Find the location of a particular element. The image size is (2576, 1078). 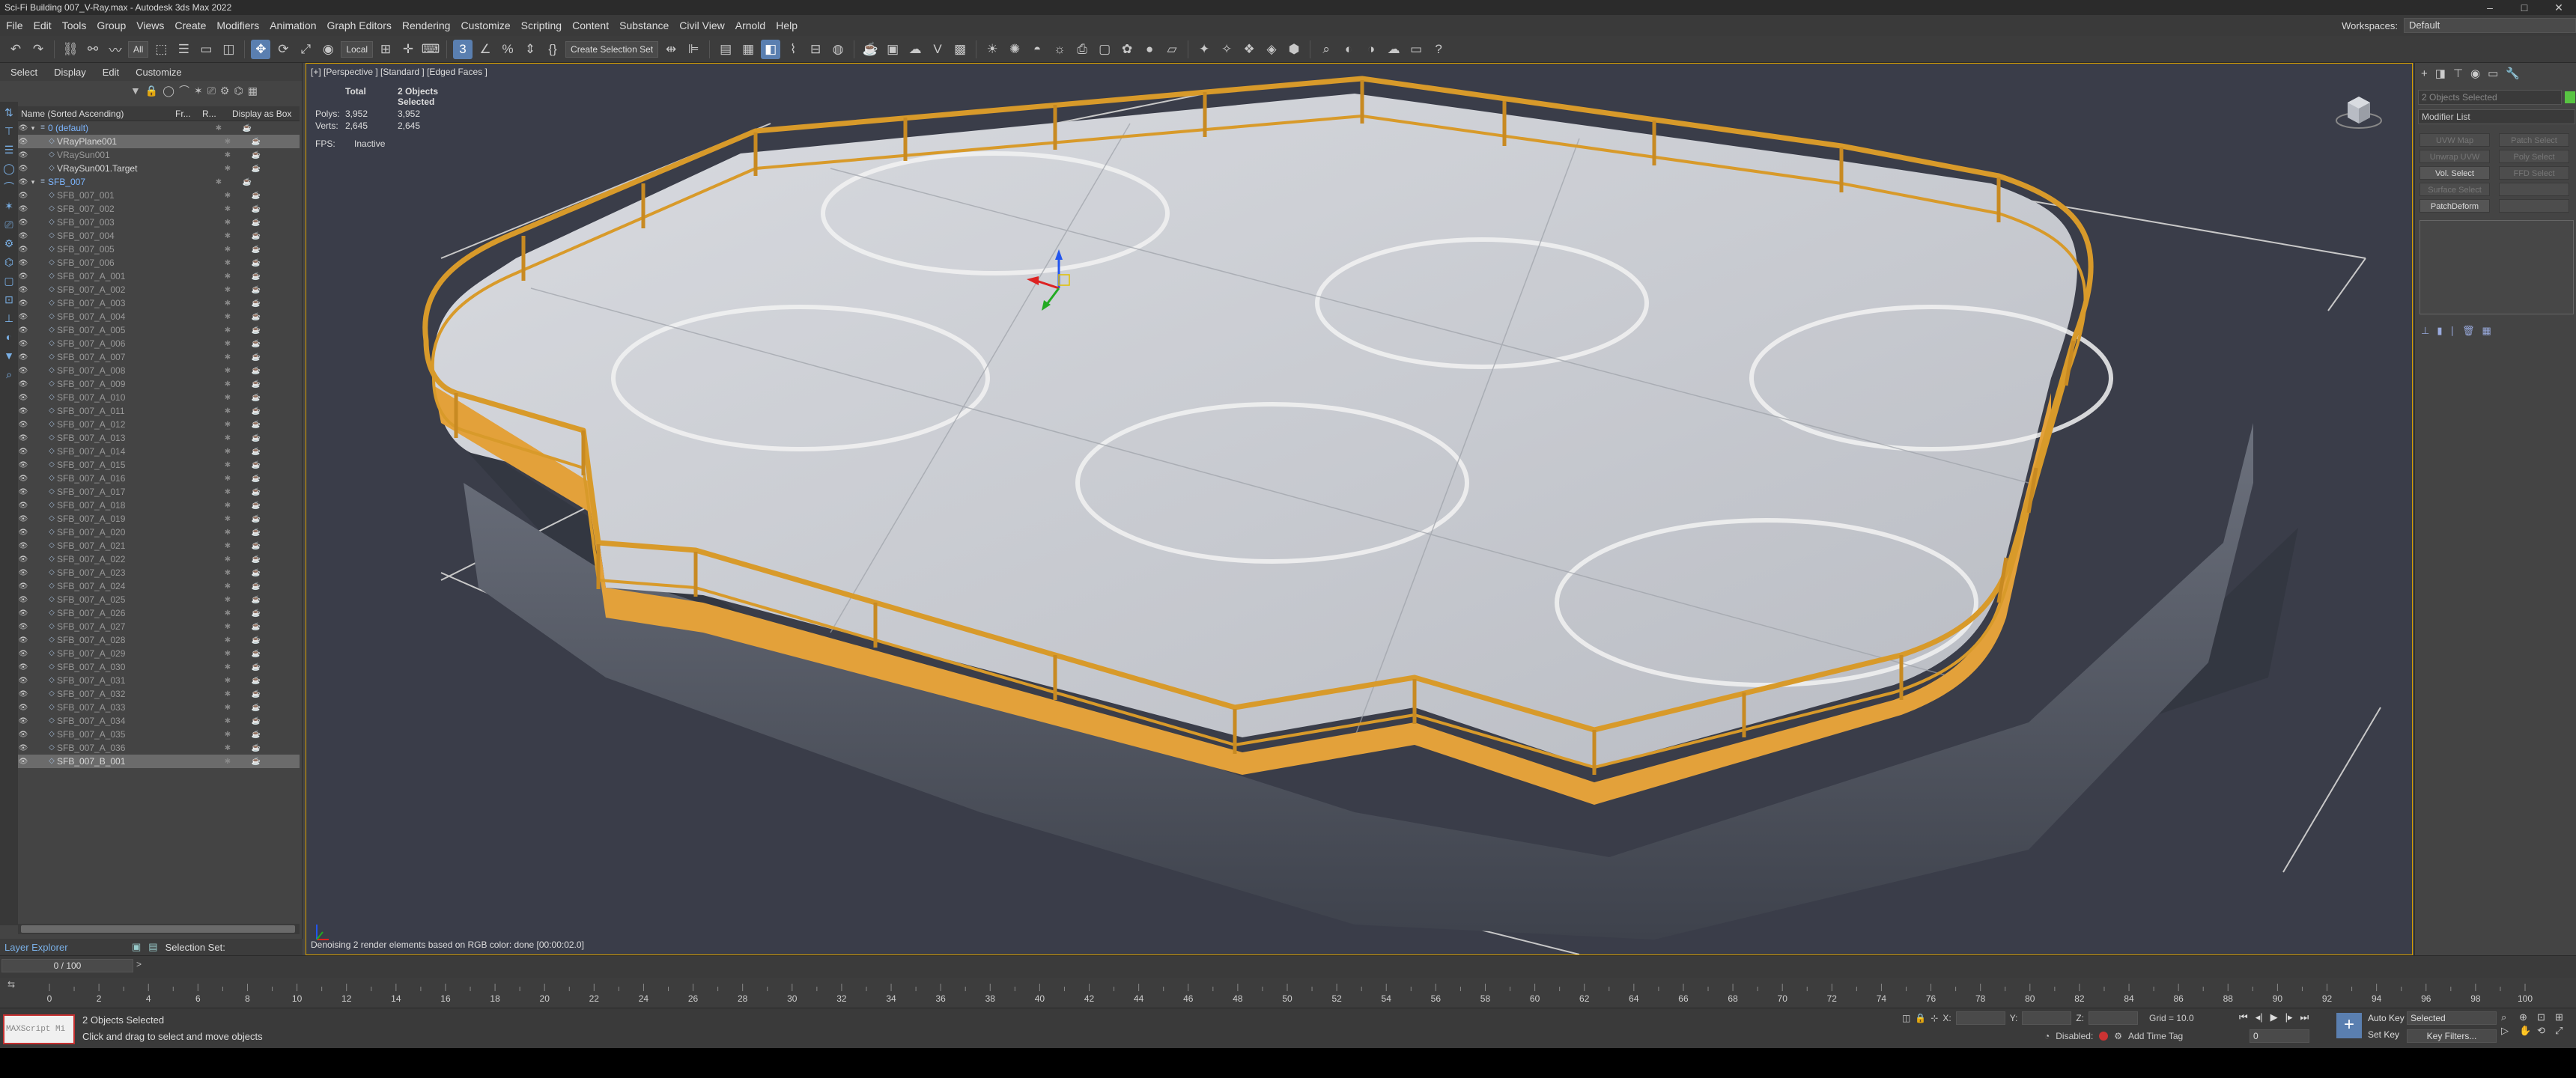

record-icon is located at coordinates (2104, 1036).